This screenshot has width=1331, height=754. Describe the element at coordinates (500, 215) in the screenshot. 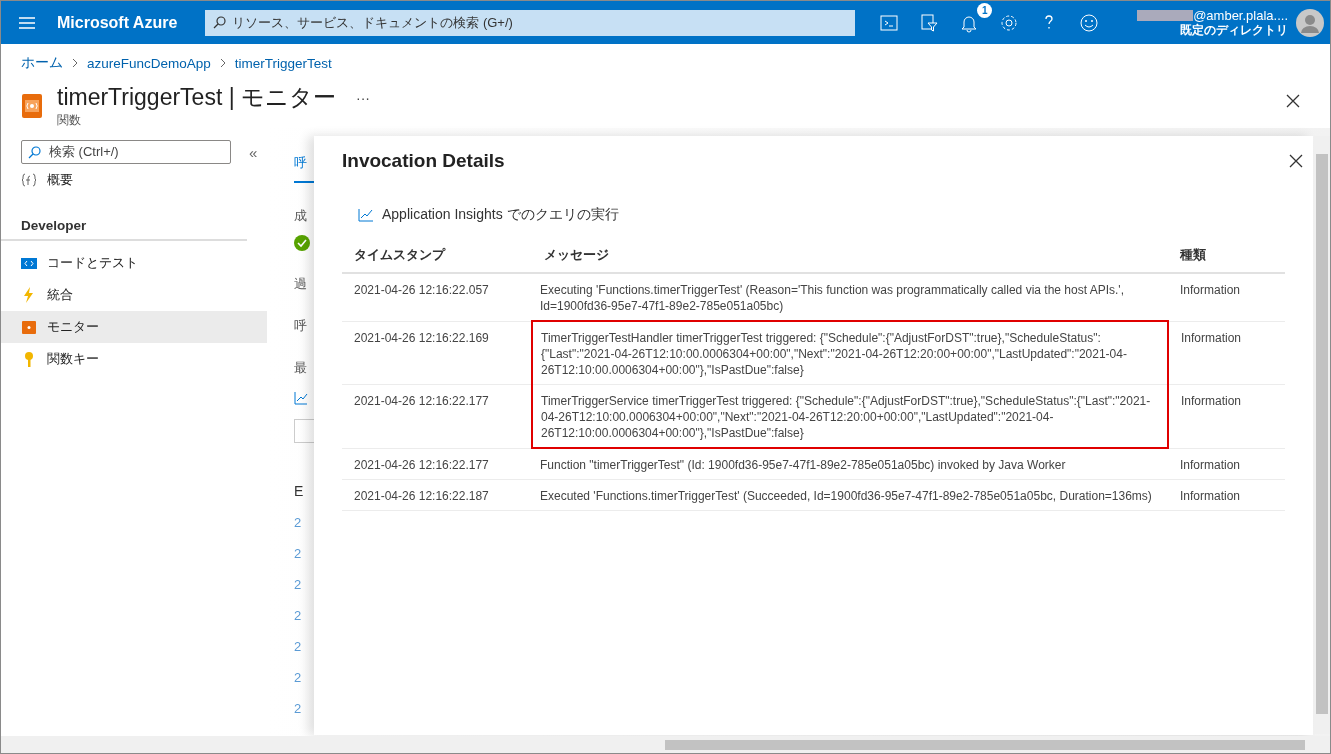

I see `query-link: Application Insights でのクエリの実行` at that location.